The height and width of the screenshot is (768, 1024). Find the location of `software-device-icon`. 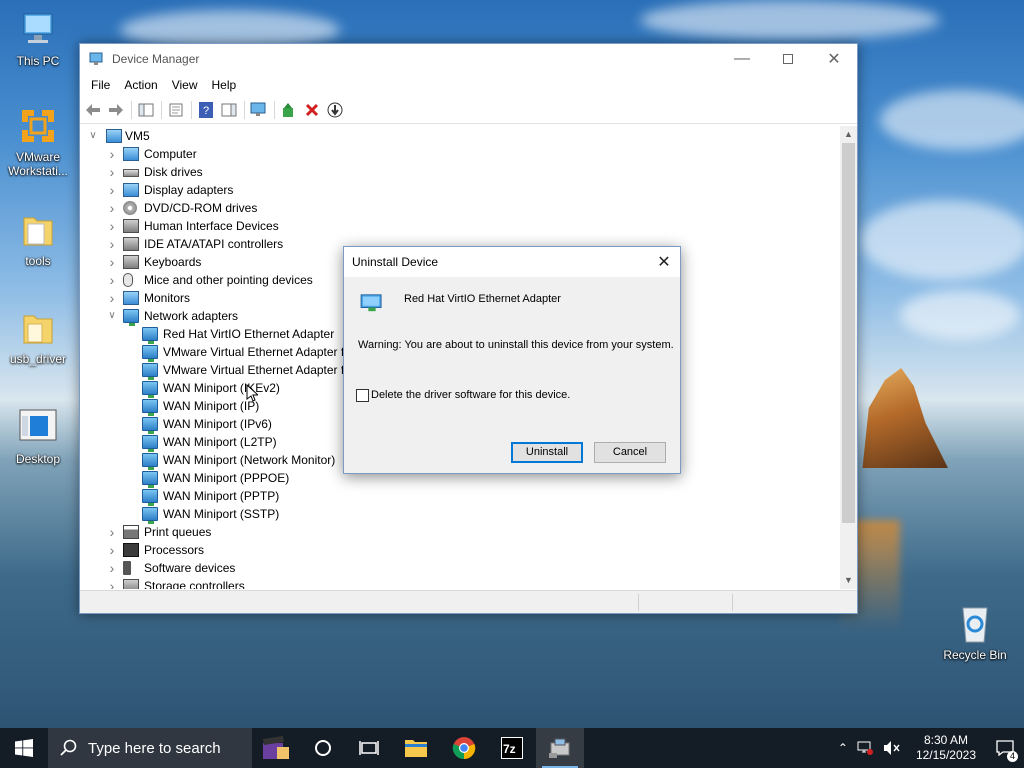

software-device-icon is located at coordinates (127, 568).